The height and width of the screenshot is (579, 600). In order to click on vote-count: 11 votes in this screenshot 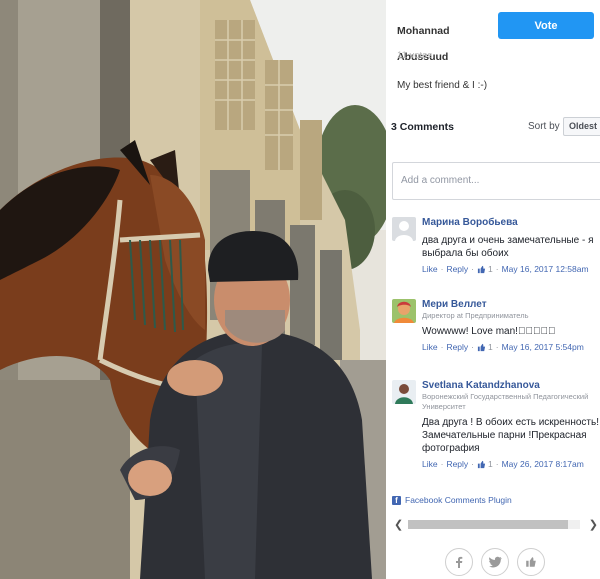, I will do `click(415, 55)`.